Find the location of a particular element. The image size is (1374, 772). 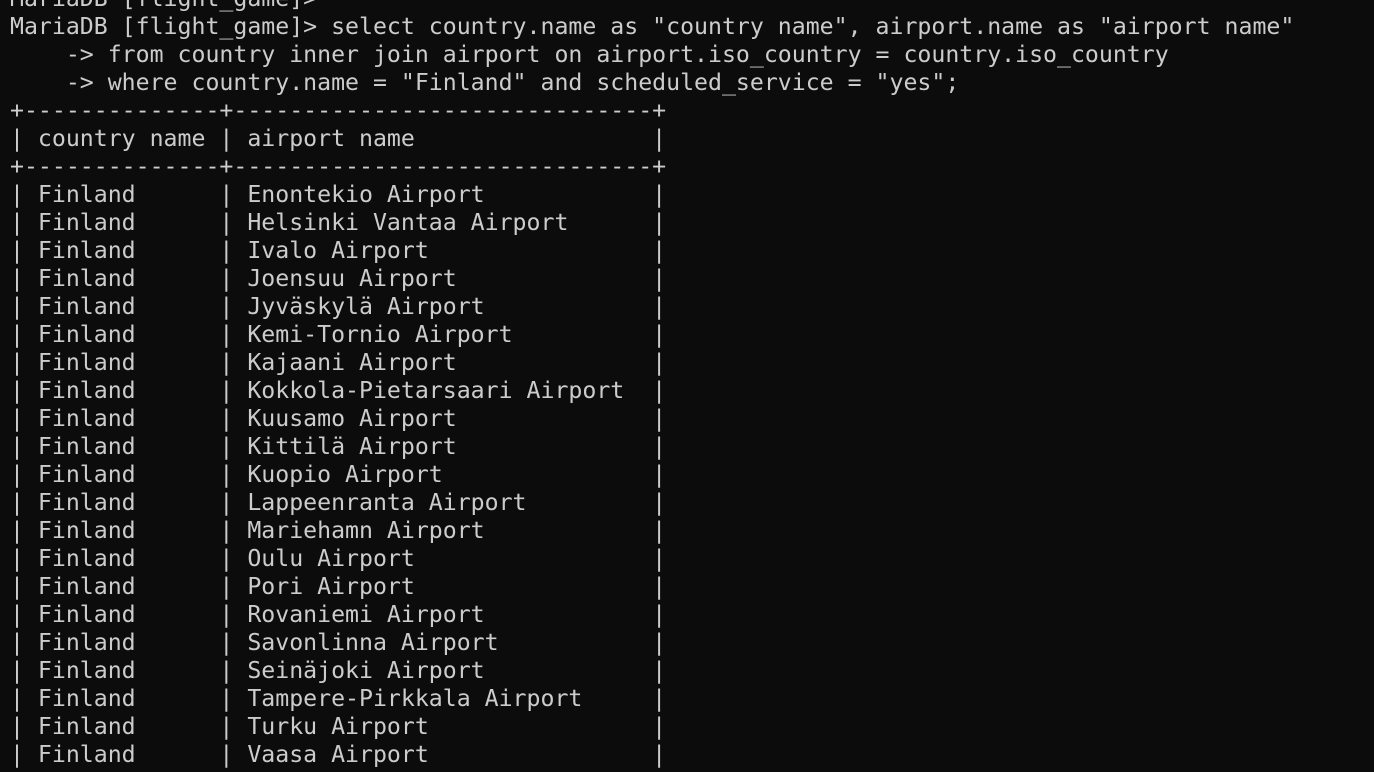

table-row: | Finland | Tampere-Pirkkala Airport | is located at coordinates (338, 698).